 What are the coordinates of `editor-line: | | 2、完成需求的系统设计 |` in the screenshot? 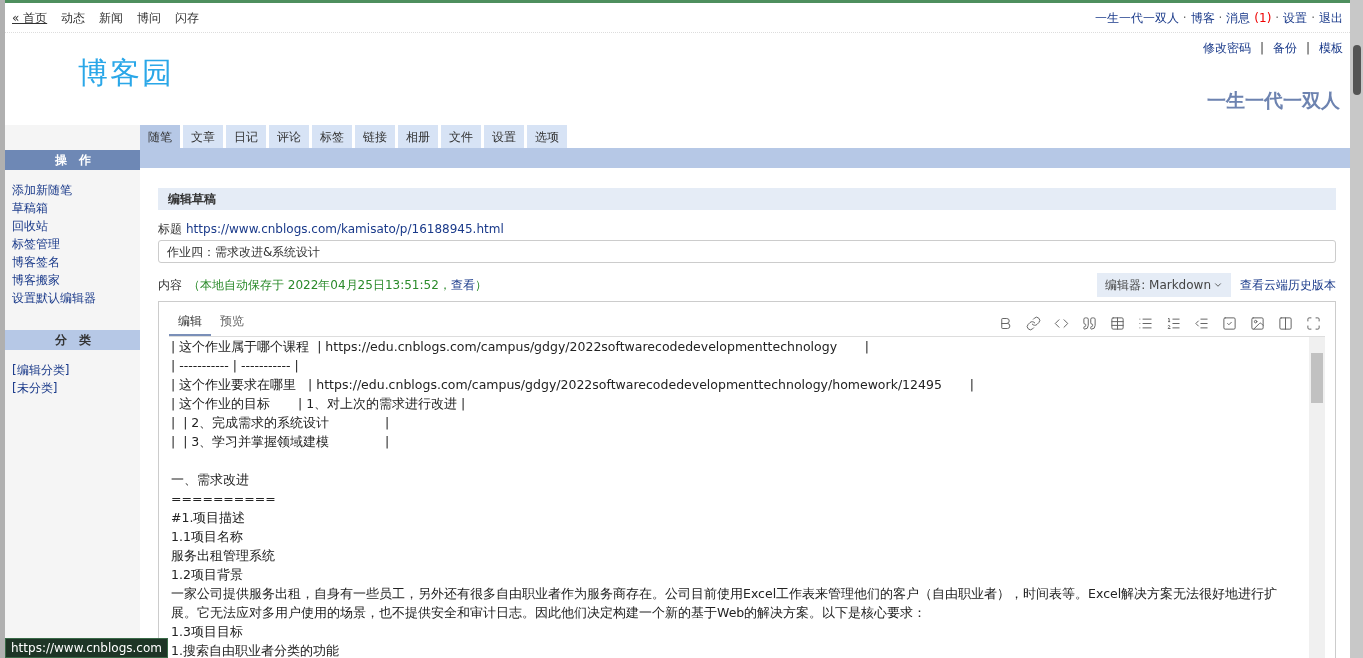 It's located at (281, 423).